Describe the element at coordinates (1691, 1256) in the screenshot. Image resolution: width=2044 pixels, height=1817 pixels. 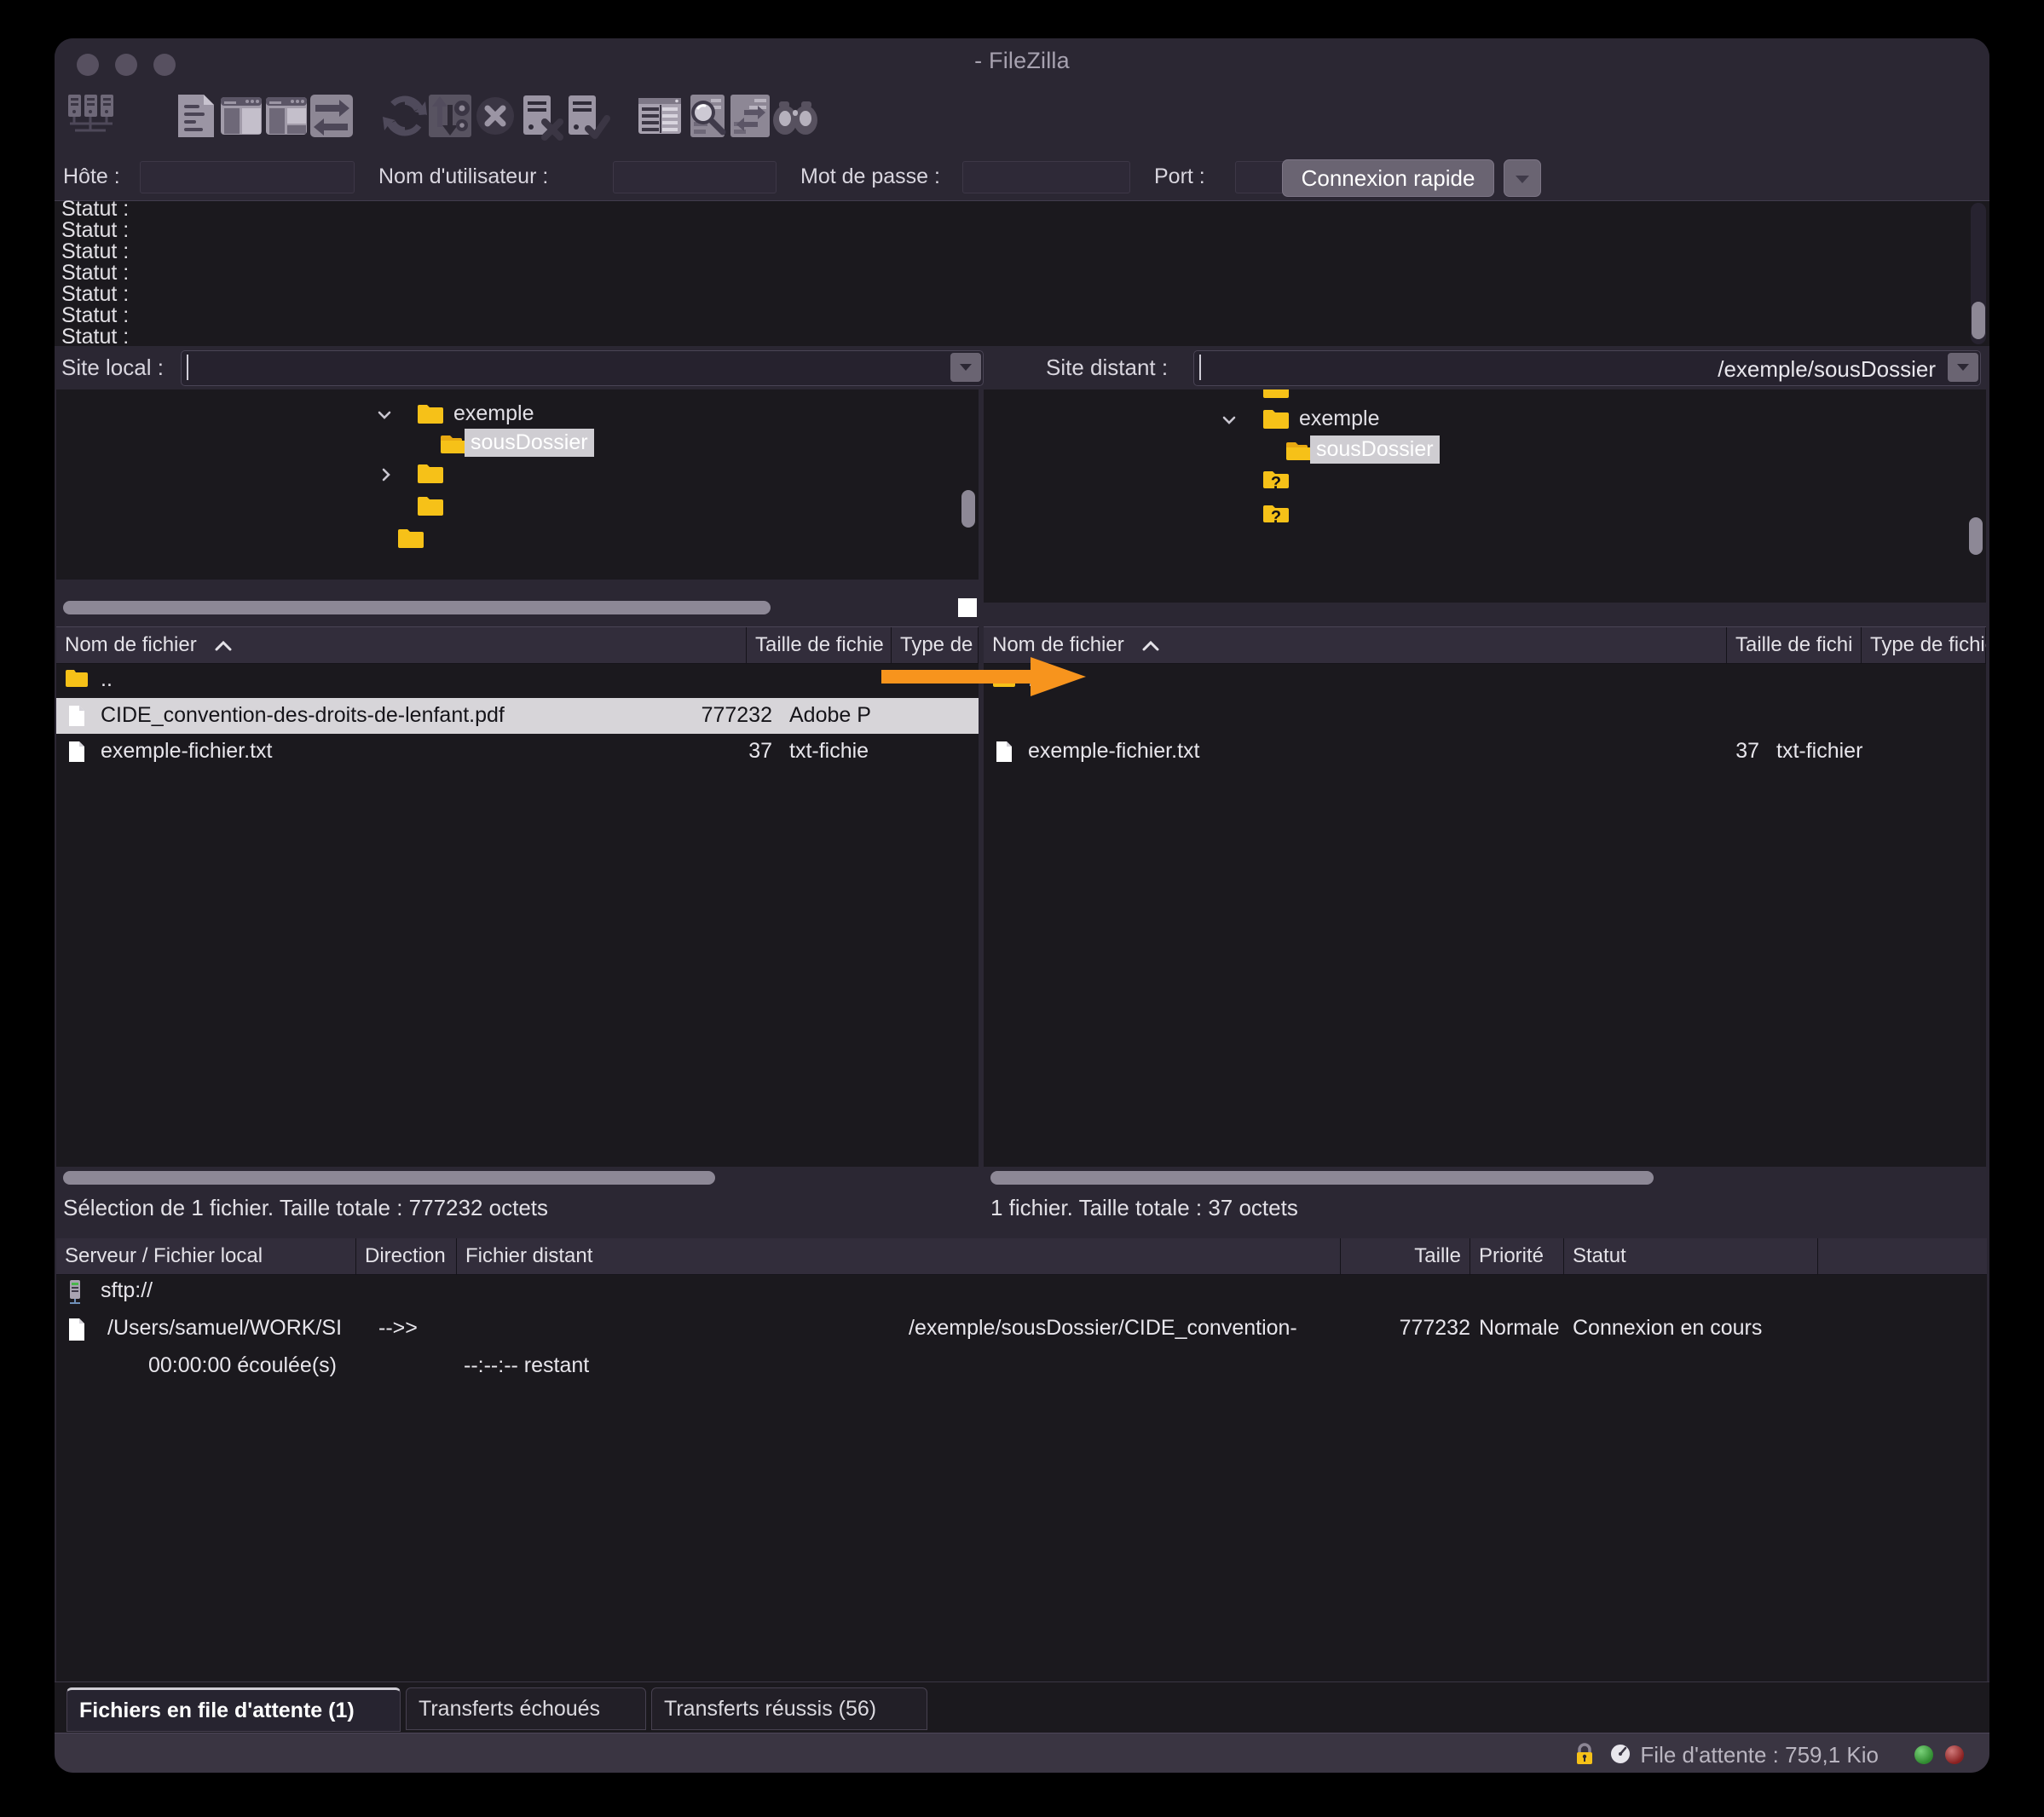
I see `column-header-status: Statut` at that location.